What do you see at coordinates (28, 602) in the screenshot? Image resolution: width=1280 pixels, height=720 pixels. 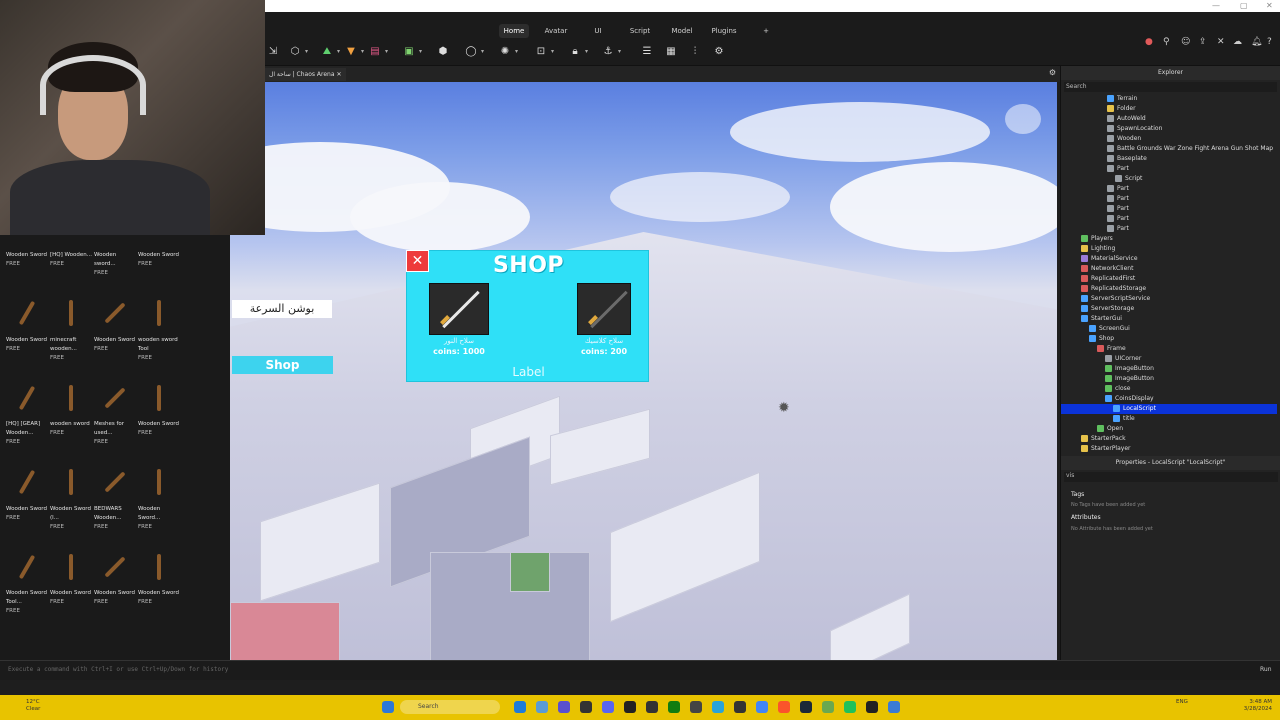 I see `toolbox-item: Wooden Sword Tool... FREE` at bounding box center [28, 602].